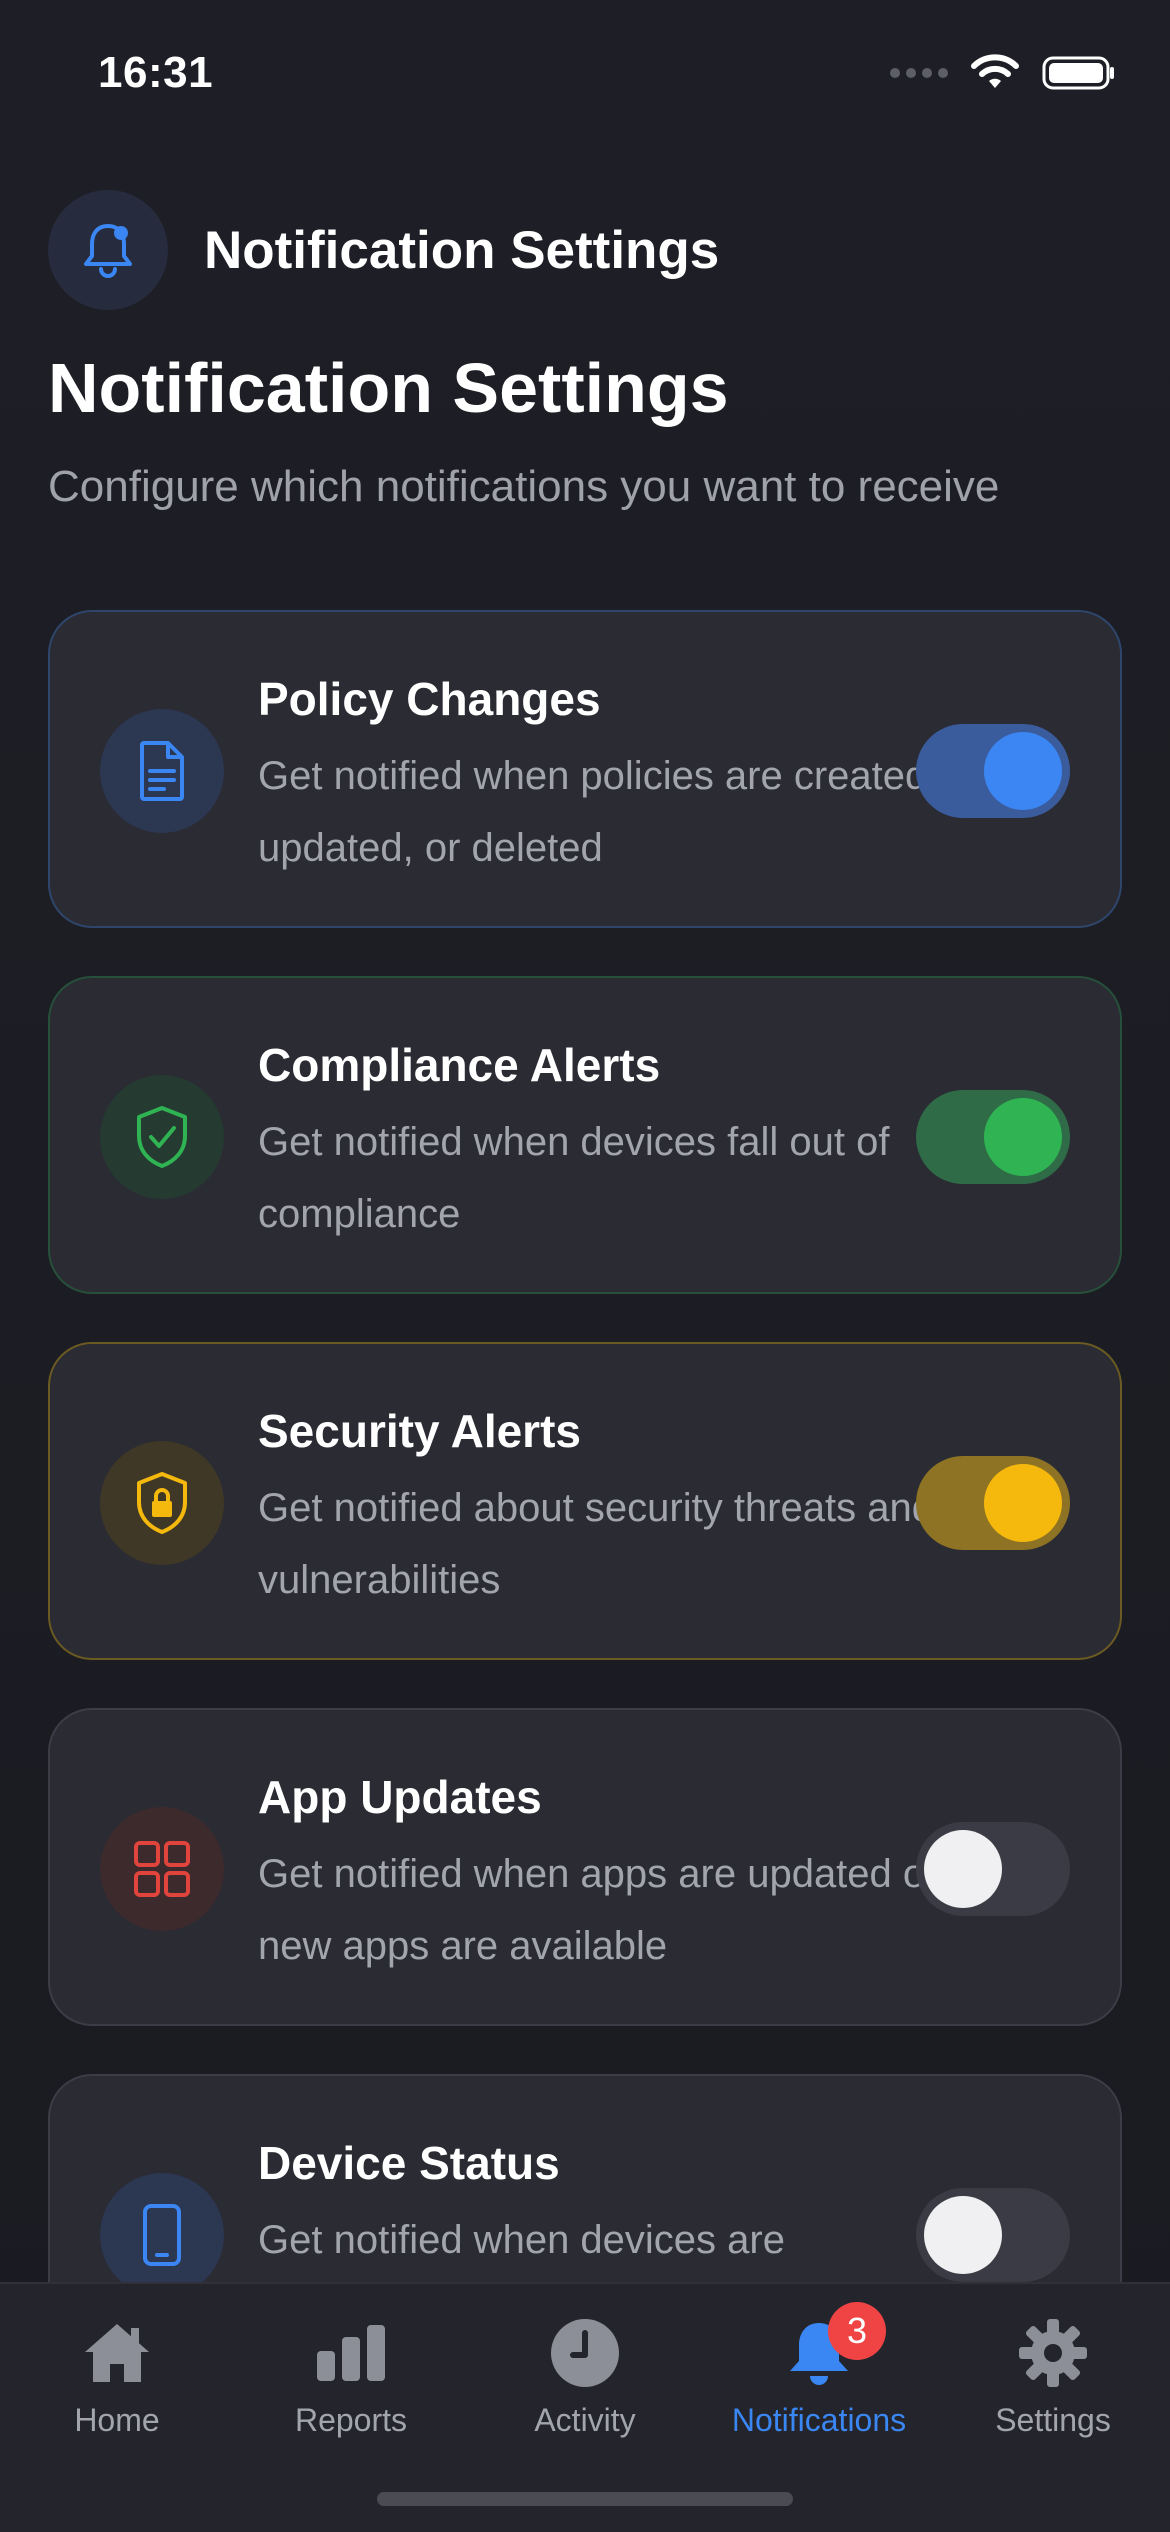 The image size is (1170, 2532). I want to click on tab-settings: Settings, so click(1053, 2373).